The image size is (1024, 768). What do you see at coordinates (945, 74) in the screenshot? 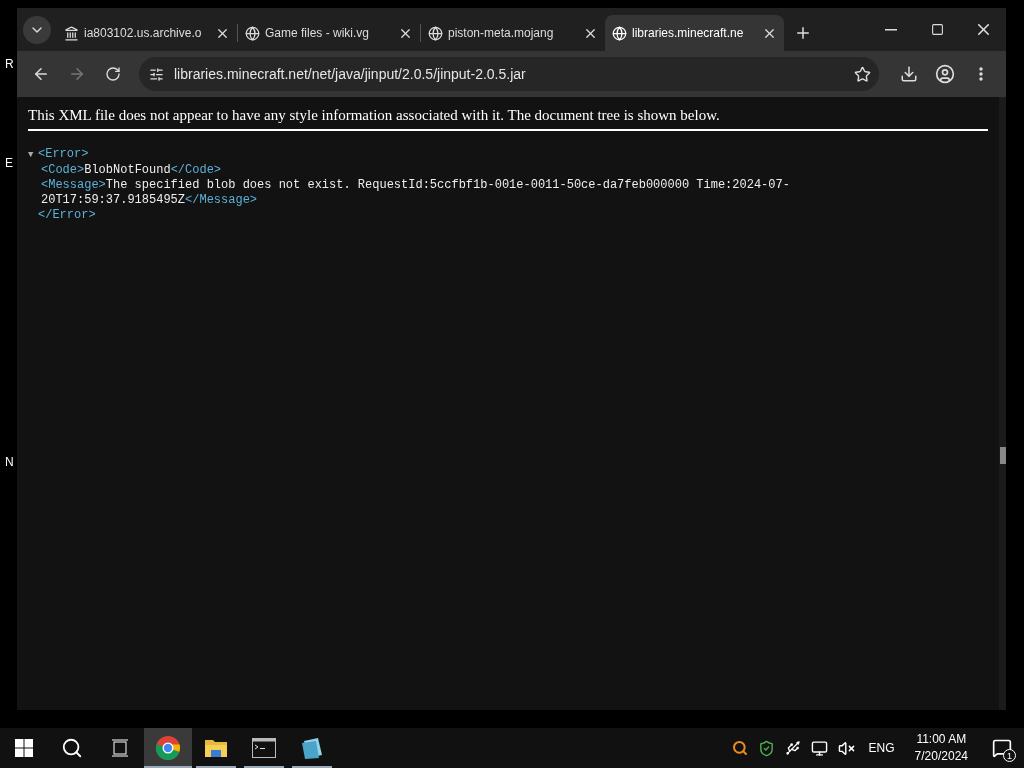
I see `profile-icon` at bounding box center [945, 74].